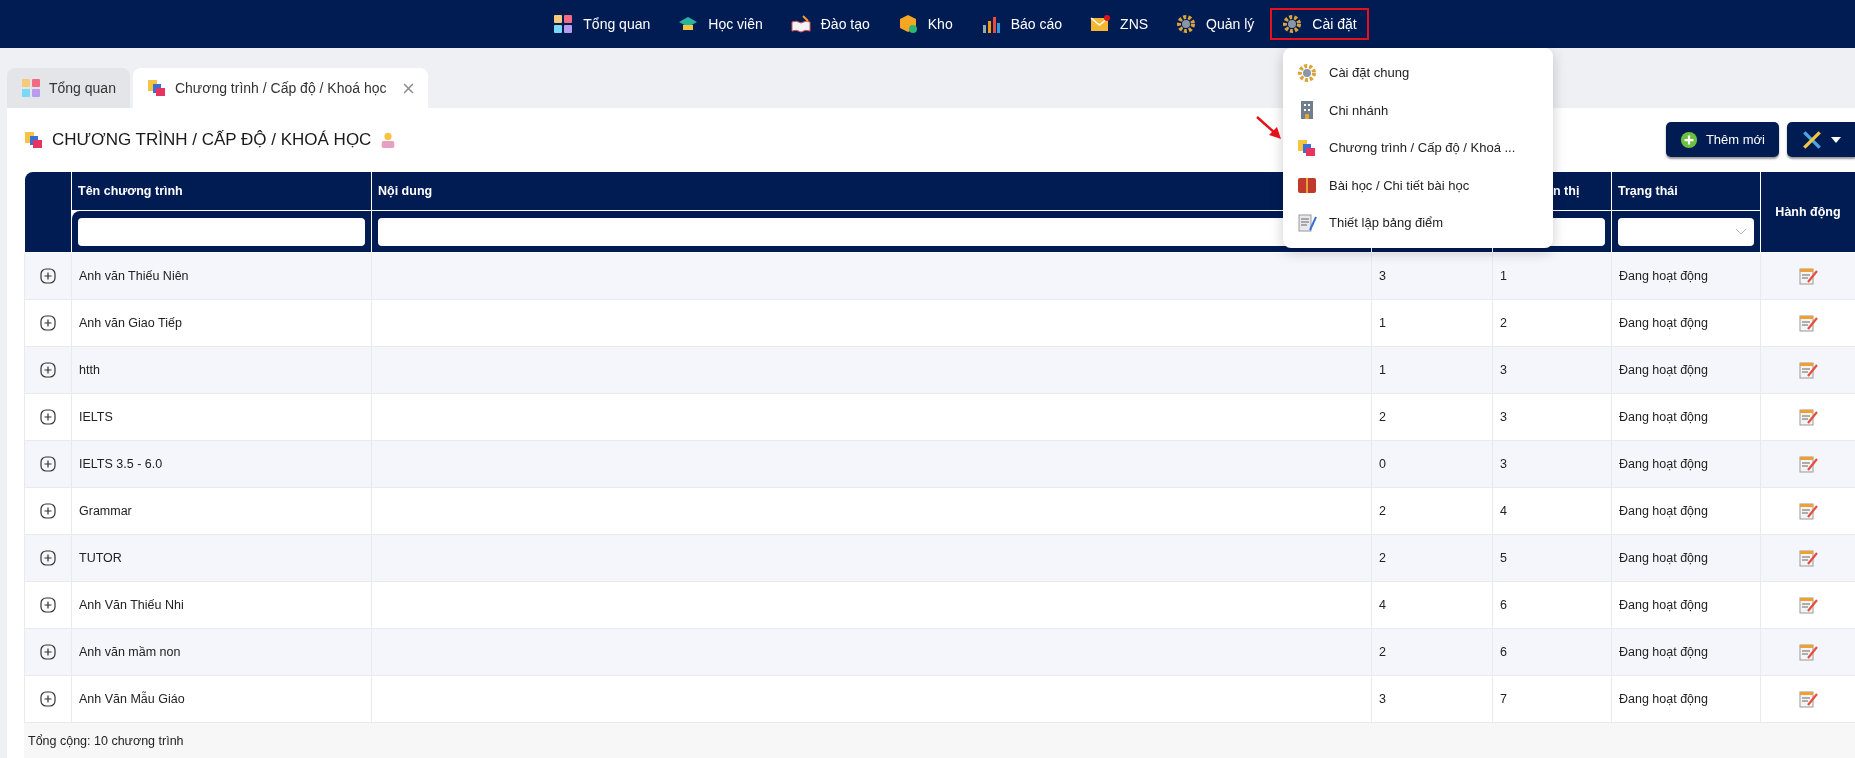 The image size is (1855, 758). Describe the element at coordinates (1418, 73) in the screenshot. I see `menu-item: Cài đặt chung` at that location.